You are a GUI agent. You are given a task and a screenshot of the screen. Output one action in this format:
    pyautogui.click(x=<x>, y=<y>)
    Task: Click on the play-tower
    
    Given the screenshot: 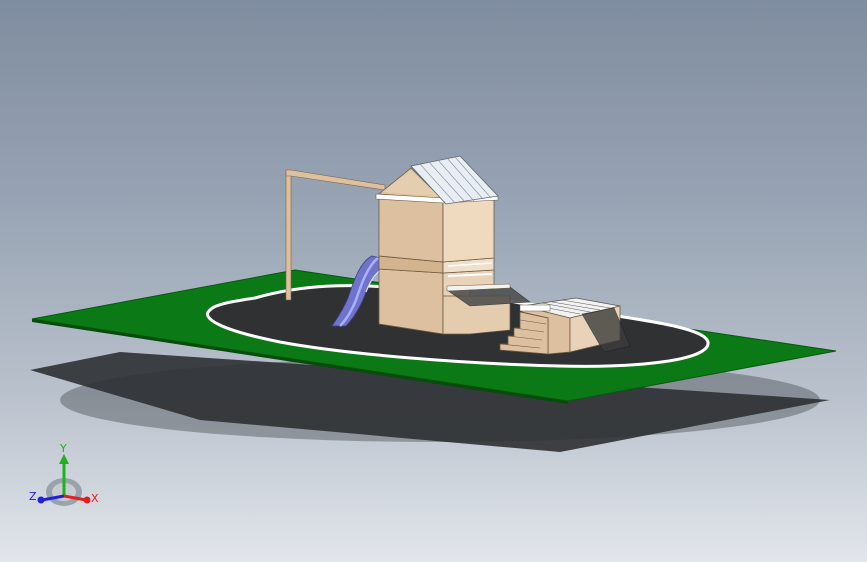 What is the action you would take?
    pyautogui.click(x=443, y=245)
    